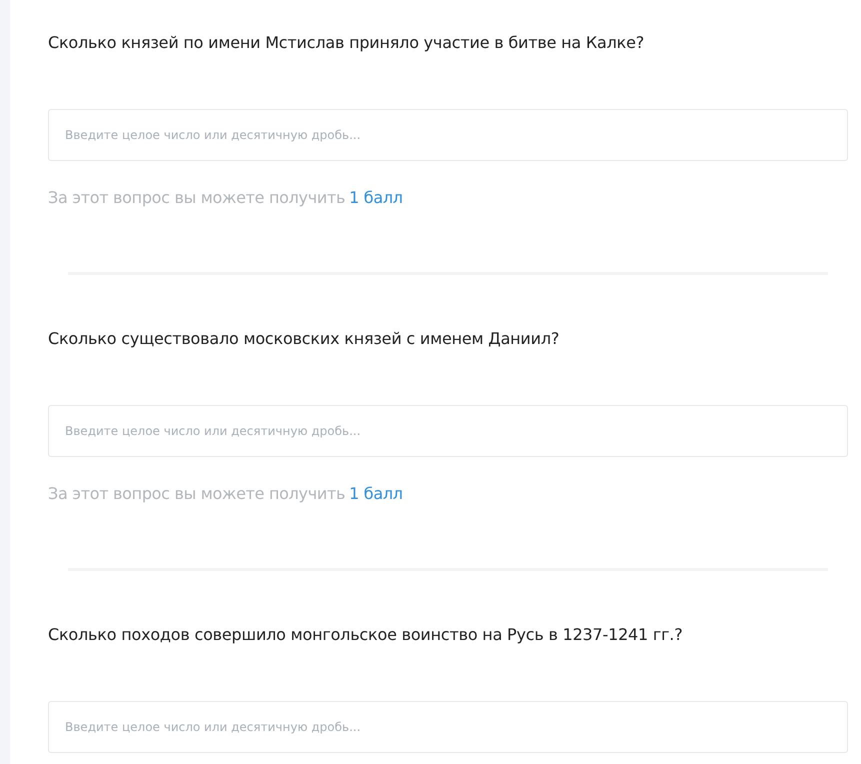 The width and height of the screenshot is (861, 764). What do you see at coordinates (347, 43) in the screenshot?
I see `question-text: Сколько князей по имени Мстислав приняло участие в битве на Калке?` at bounding box center [347, 43].